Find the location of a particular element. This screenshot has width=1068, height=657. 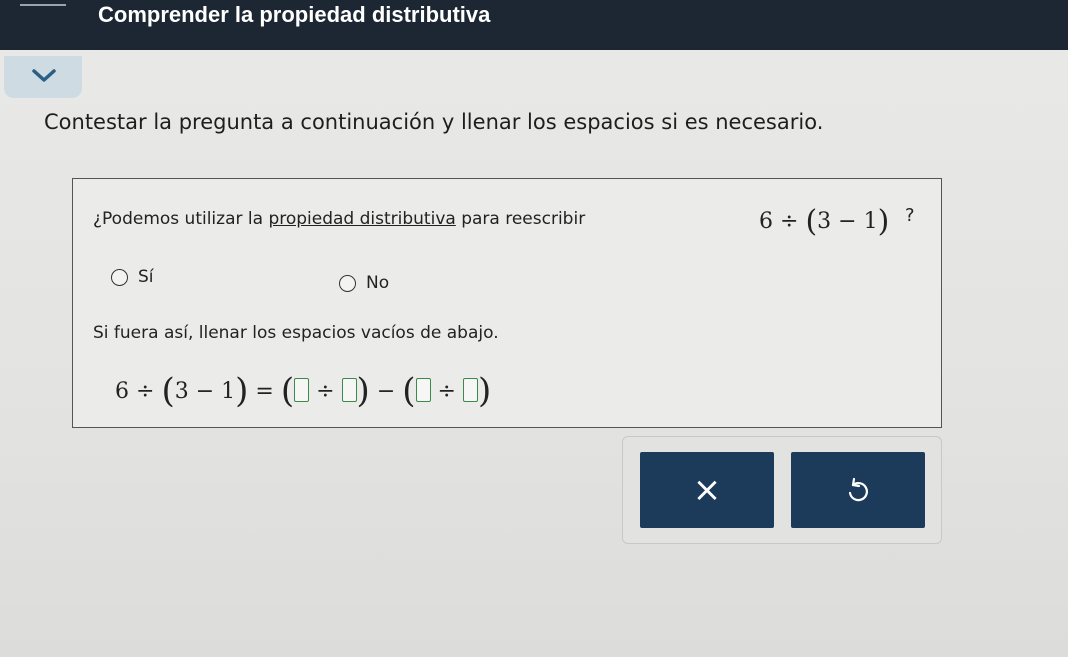

question-mark: ? is located at coordinates (910, 215).